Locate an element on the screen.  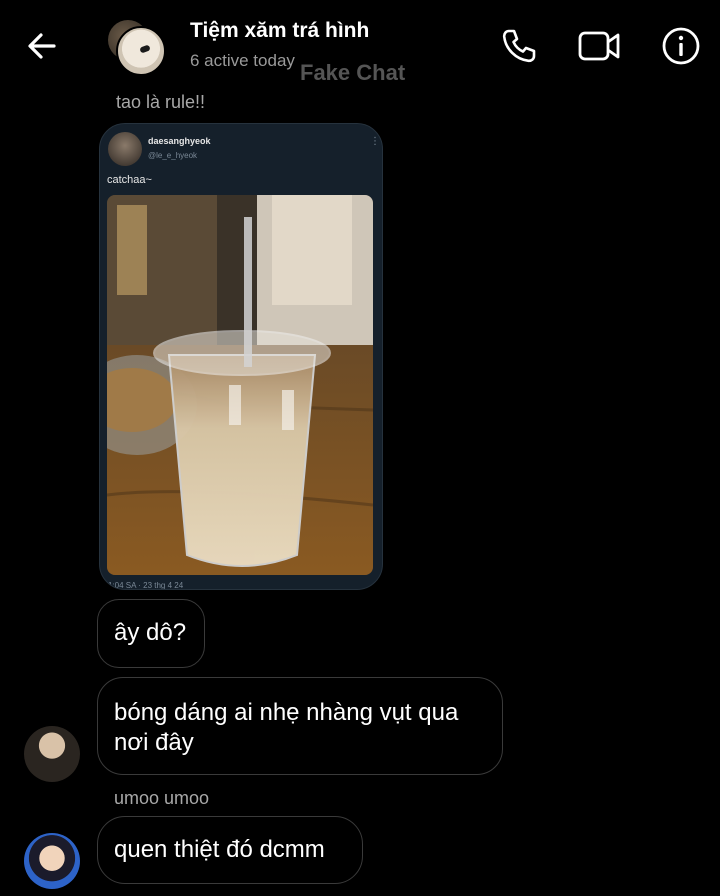
sender-name-label: umoo umoo is located at coordinates (162, 798).